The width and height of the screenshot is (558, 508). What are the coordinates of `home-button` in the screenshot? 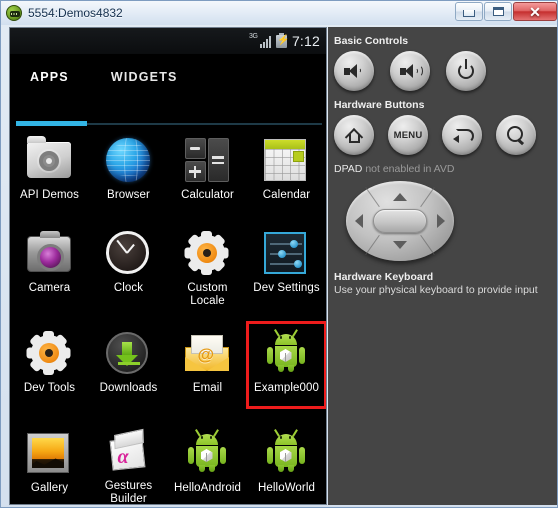 It's located at (354, 135).